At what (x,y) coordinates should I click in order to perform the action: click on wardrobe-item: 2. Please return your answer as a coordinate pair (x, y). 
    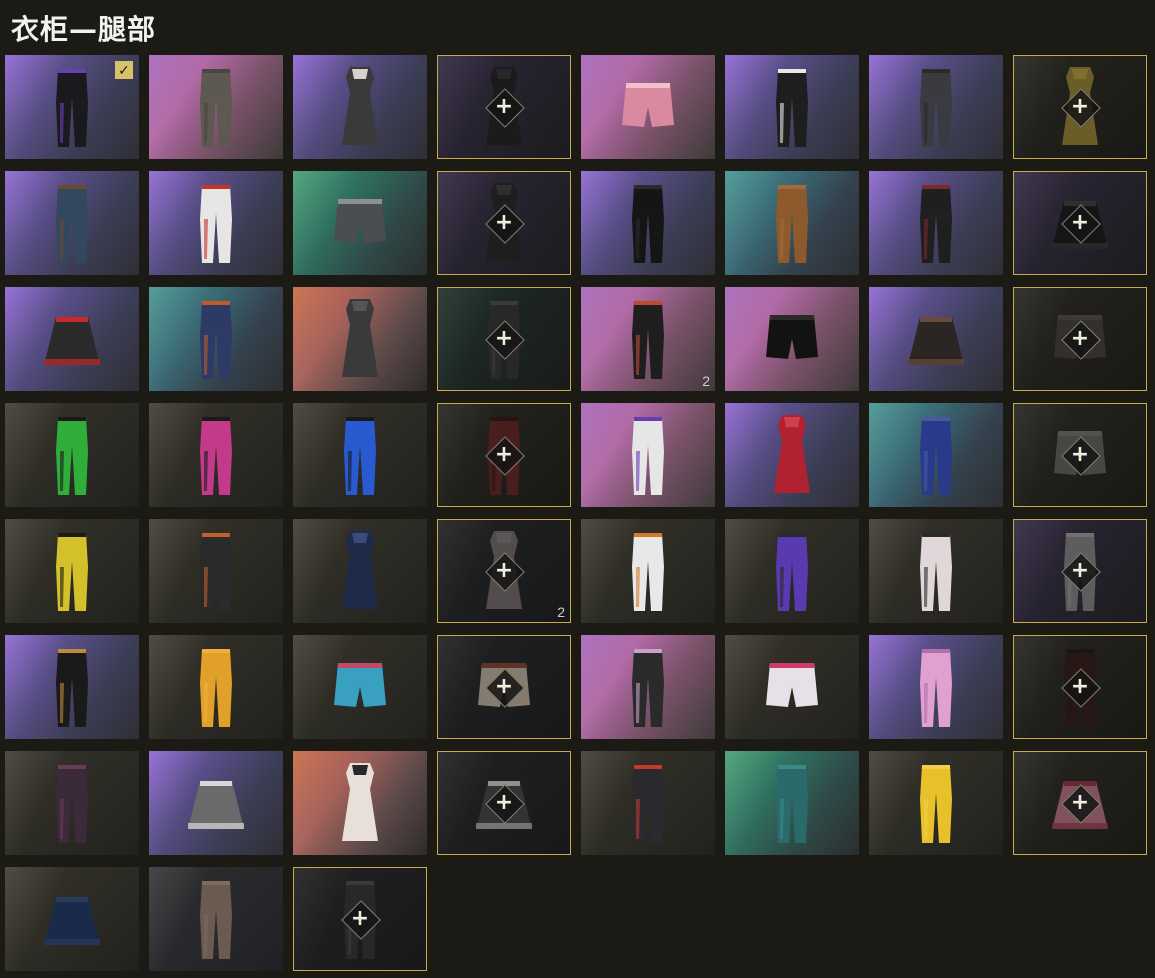
    Looking at the image, I should click on (648, 339).